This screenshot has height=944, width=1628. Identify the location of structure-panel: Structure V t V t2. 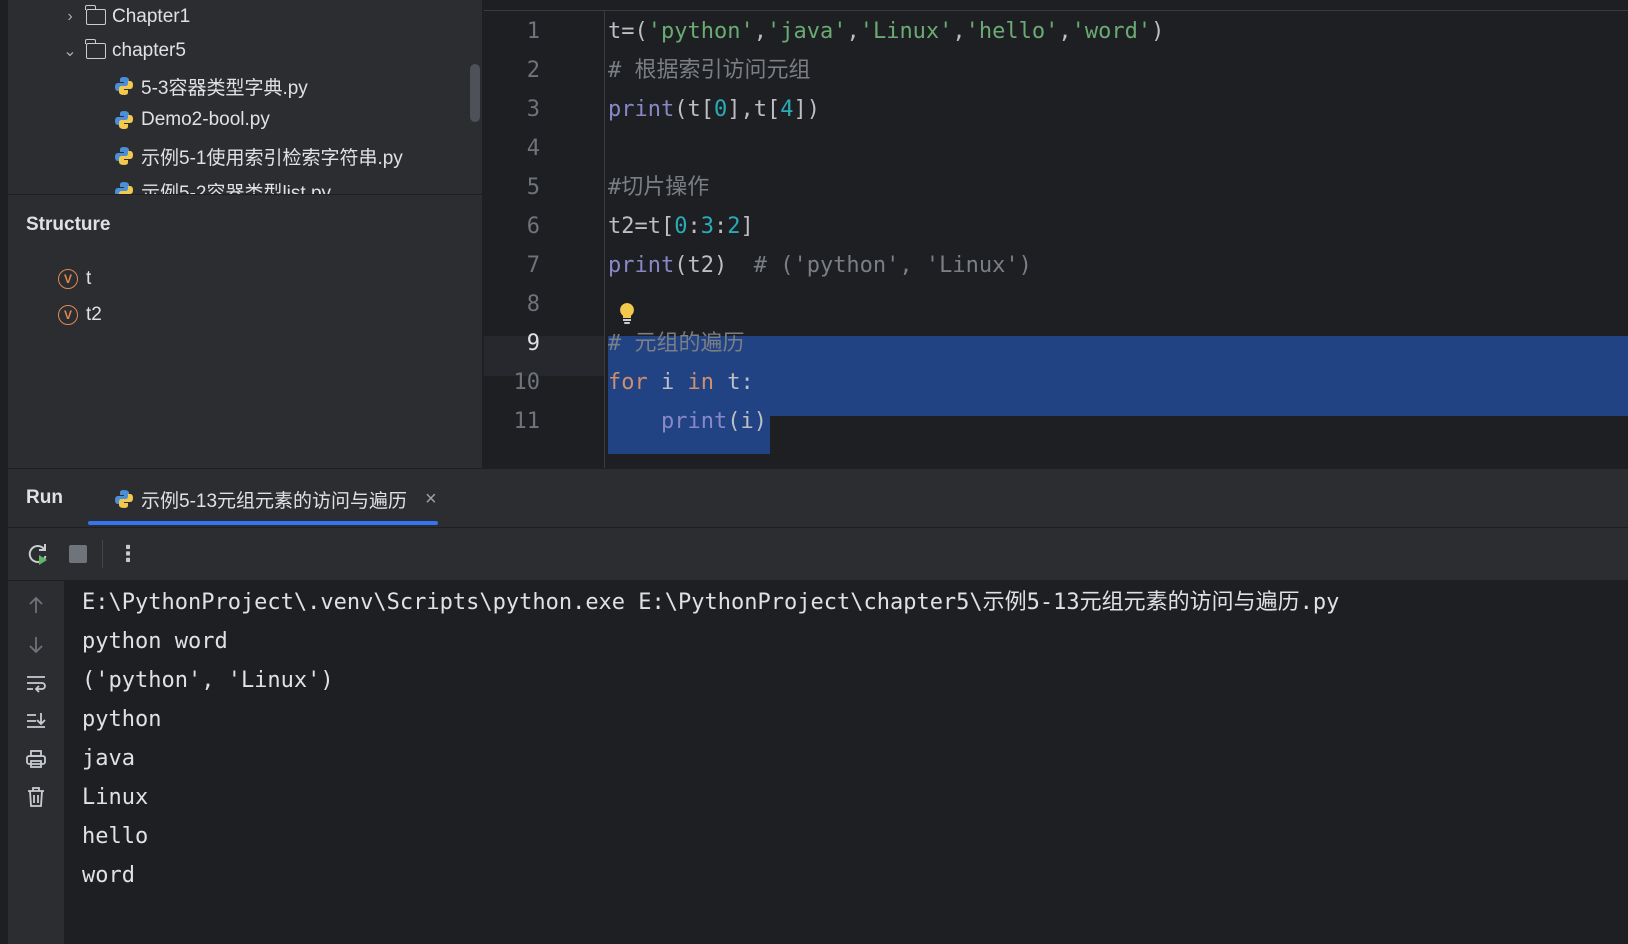
(245, 332).